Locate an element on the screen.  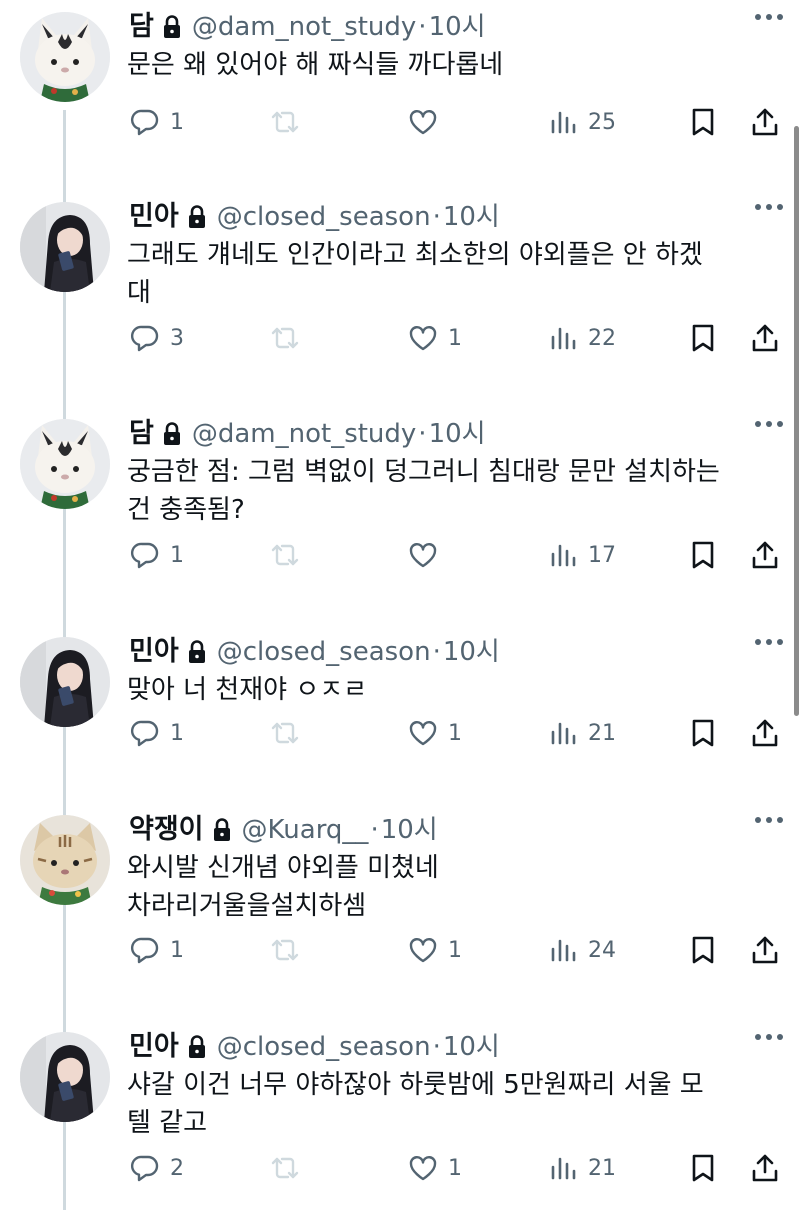
reply-count: 2 is located at coordinates (177, 1168).